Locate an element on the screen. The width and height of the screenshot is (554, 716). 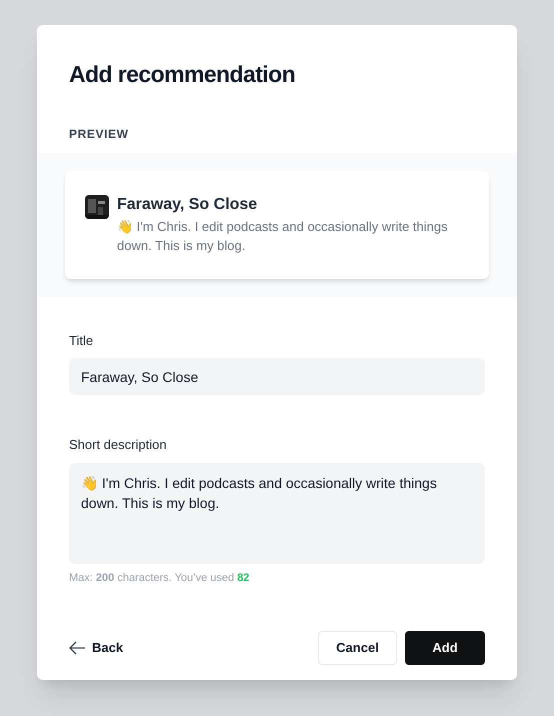
dialog-title: Add recommendation is located at coordinates (182, 74).